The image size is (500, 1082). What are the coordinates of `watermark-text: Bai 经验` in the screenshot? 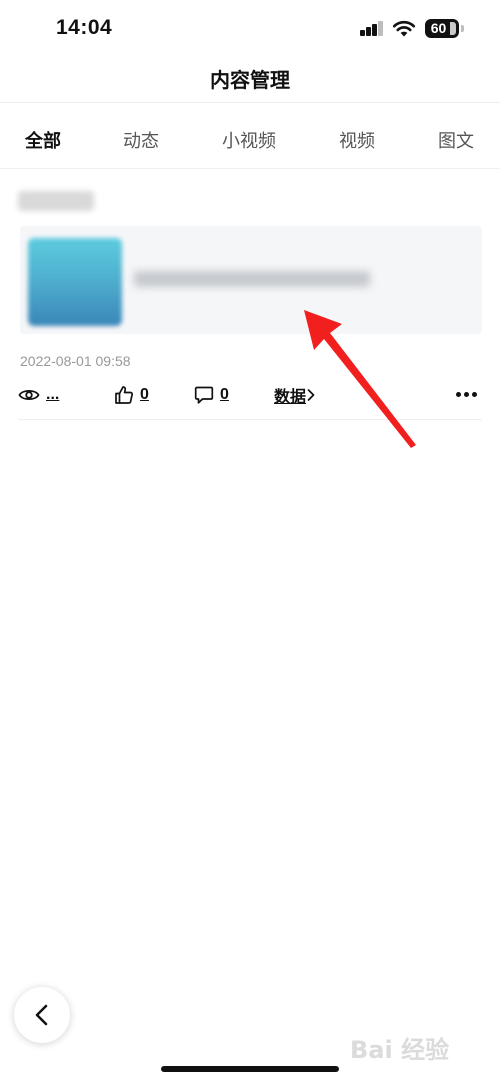 It's located at (400, 1050).